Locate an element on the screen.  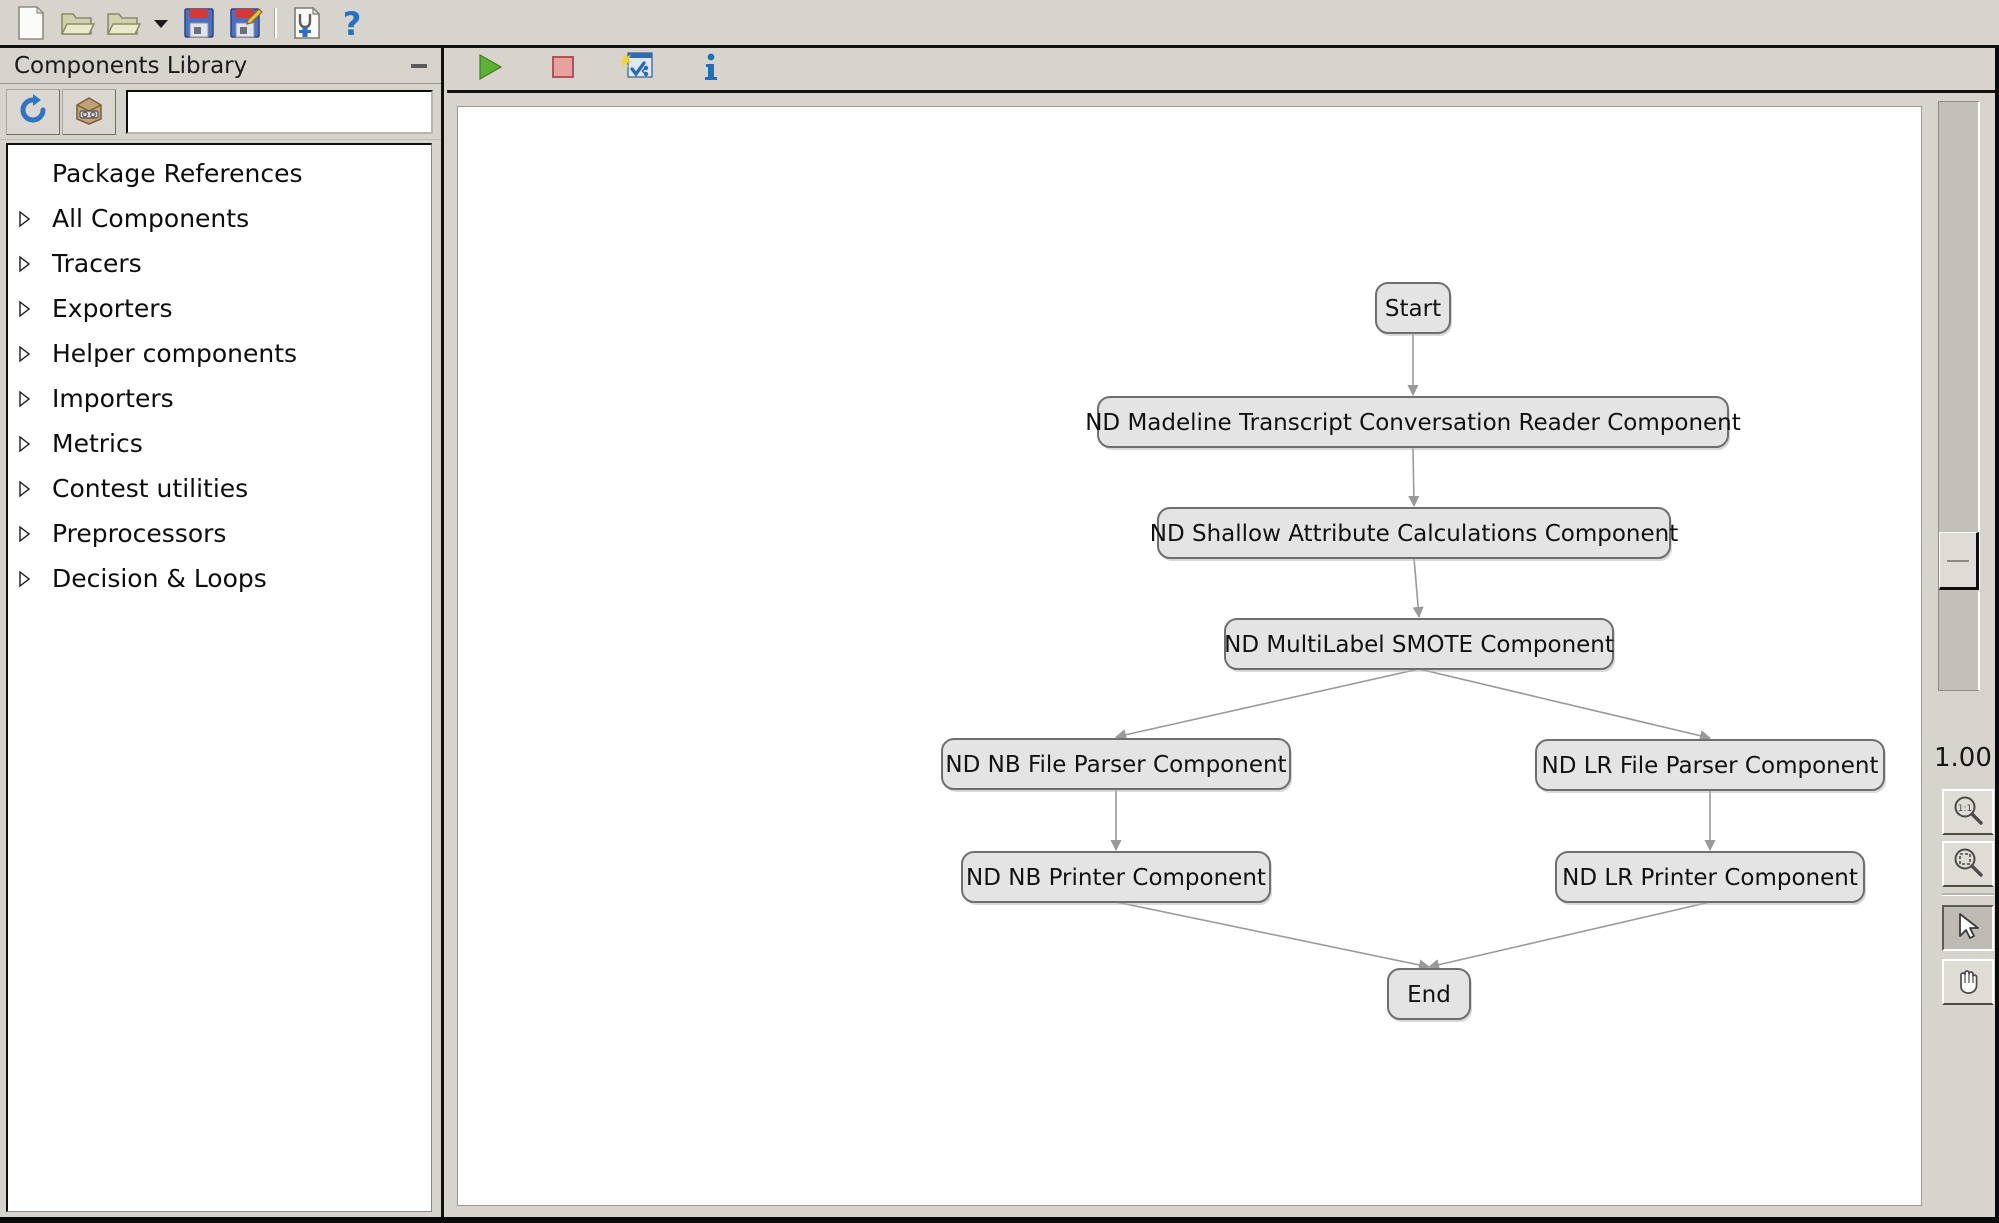
svg-text: 1:1 is located at coordinates (1965, 809).